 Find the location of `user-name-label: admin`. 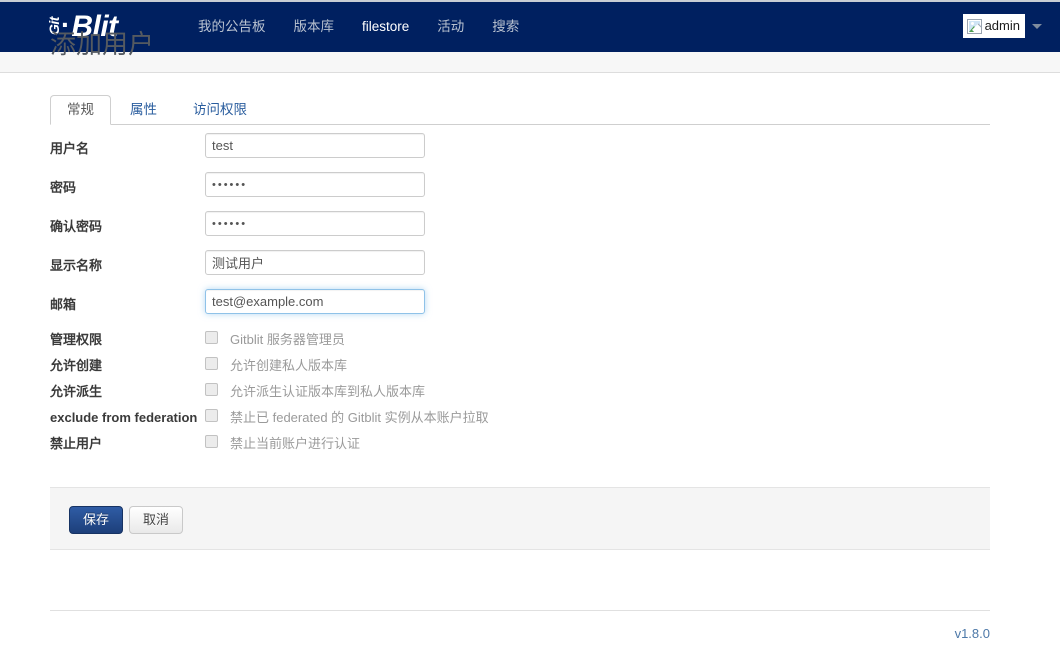

user-name-label: admin is located at coordinates (1002, 25).